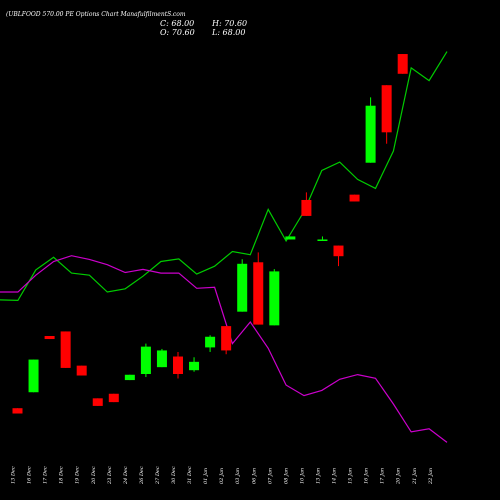 The height and width of the screenshot is (500, 500). I want to click on open-value: O: 70.60, so click(177, 32).